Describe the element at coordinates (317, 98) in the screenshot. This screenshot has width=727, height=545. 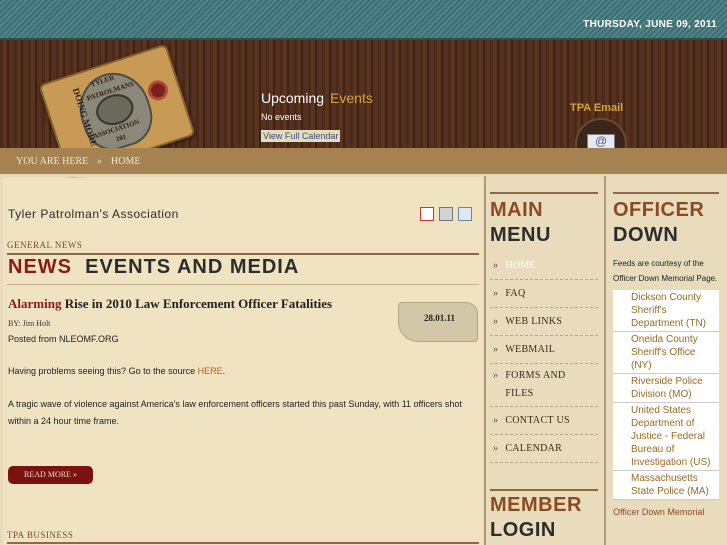
I see `events-heading: Upcoming Events` at that location.